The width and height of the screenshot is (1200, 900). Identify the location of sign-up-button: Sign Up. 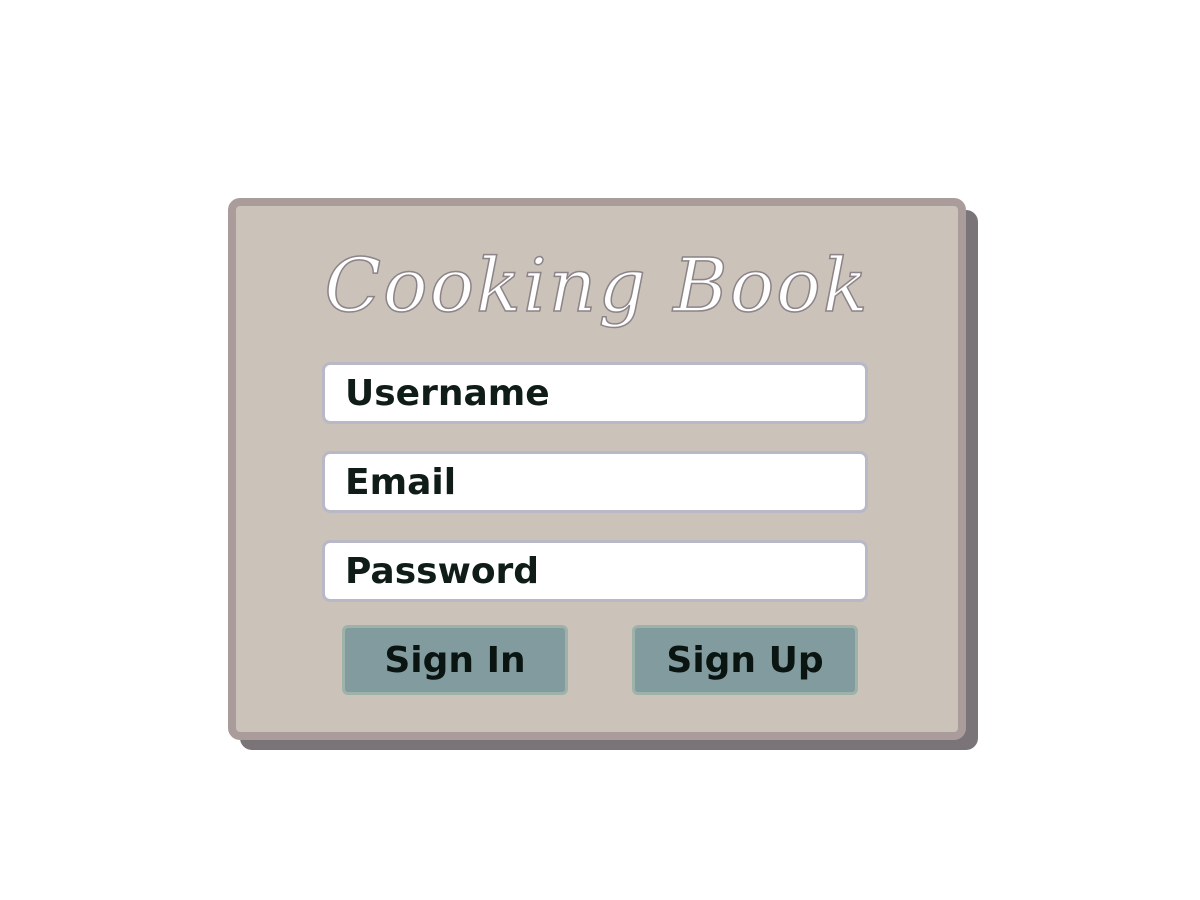
(745, 660).